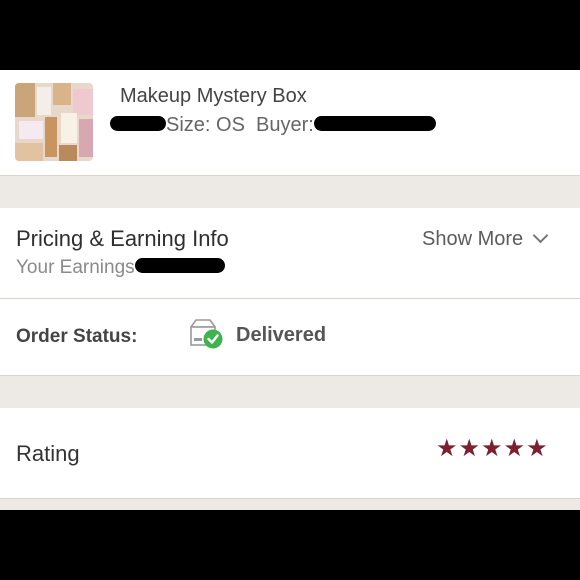 This screenshot has width=580, height=580. What do you see at coordinates (492, 448) in the screenshot?
I see `rating-stars-icon: ★★★★★` at bounding box center [492, 448].